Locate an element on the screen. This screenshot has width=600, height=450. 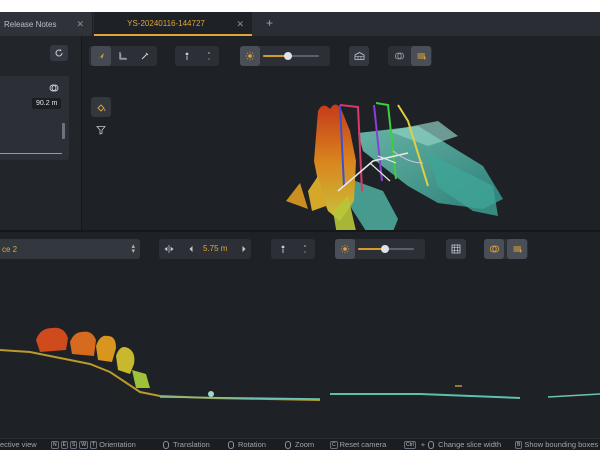
tab-project: YS-20240116-144727 ✕ is located at coordinates (173, 24).